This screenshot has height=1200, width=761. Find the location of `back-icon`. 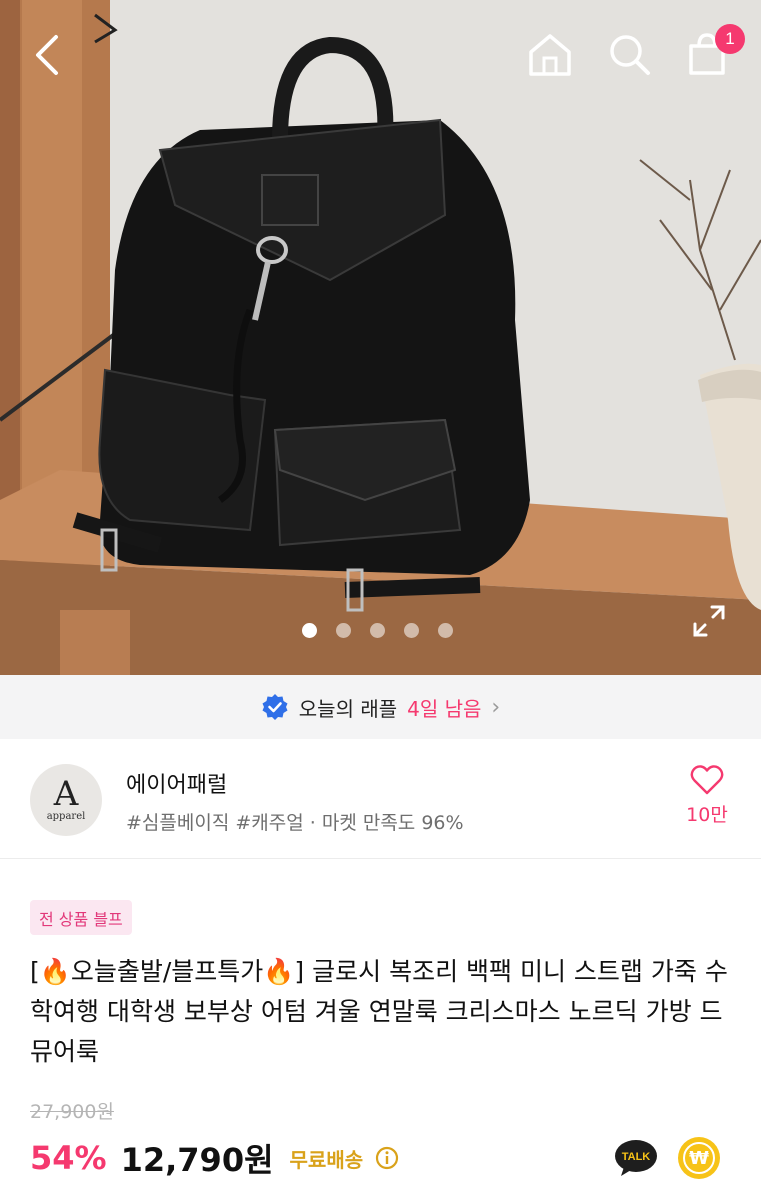

back-icon is located at coordinates (47, 55).